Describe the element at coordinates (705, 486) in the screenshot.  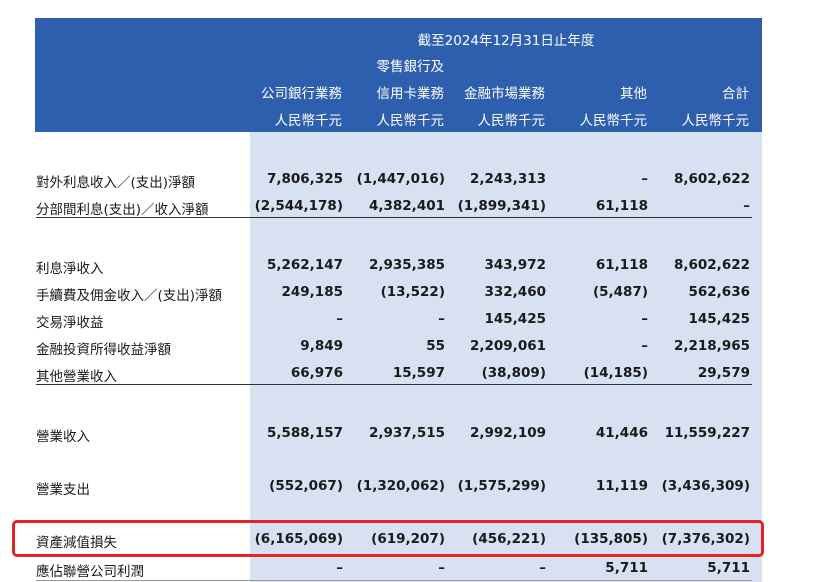
I see `table-cell: (3,436,309)` at that location.